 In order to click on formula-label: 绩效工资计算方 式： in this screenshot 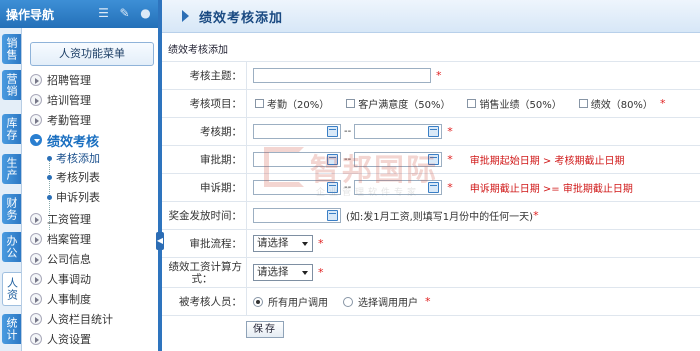, I will do `click(204, 272)`.